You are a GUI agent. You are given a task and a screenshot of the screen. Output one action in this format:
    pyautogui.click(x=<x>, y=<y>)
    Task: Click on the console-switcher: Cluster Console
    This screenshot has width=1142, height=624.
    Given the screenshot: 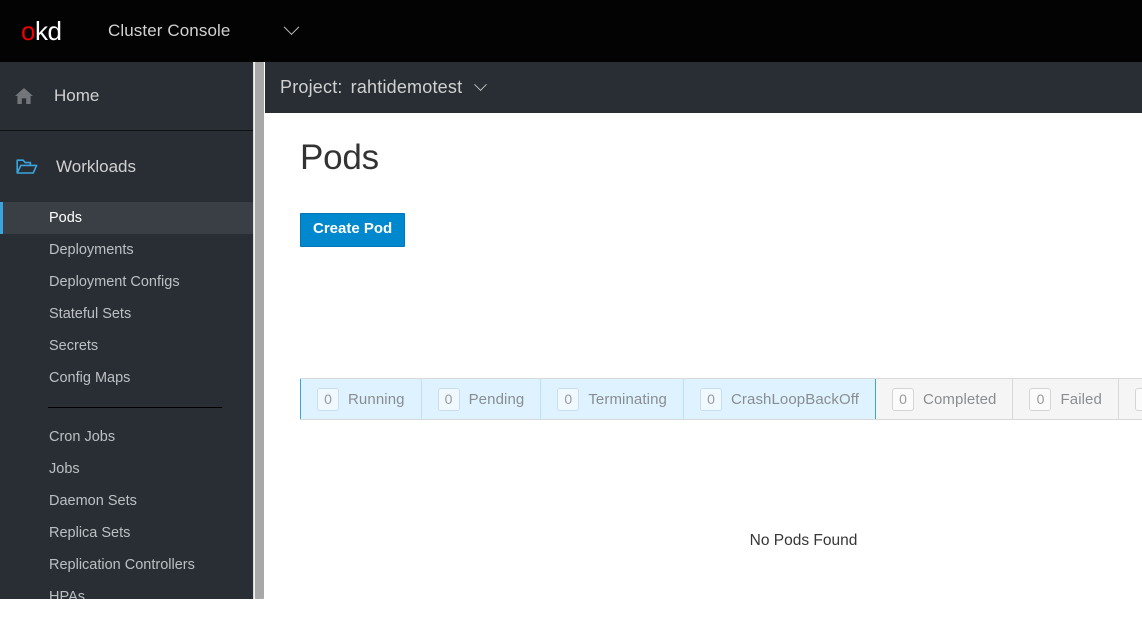 What is the action you would take?
    pyautogui.click(x=202, y=31)
    